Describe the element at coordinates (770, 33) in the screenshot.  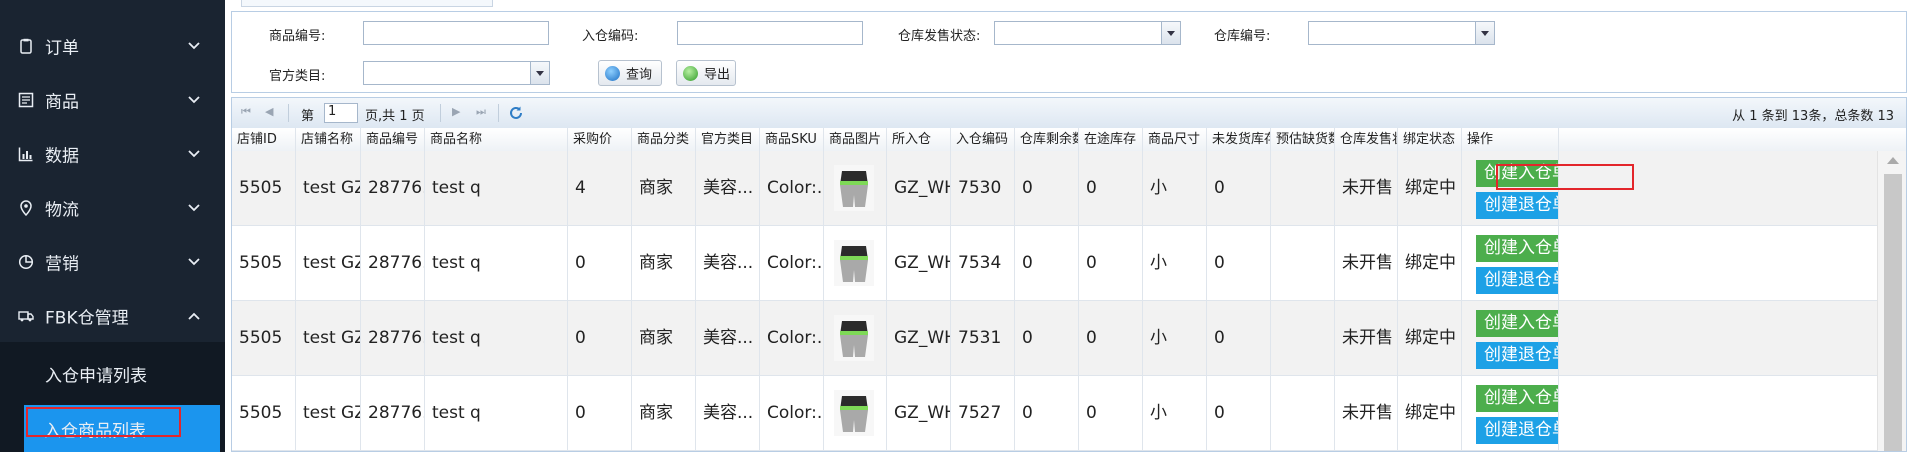
I see `inbound-code-input` at that location.